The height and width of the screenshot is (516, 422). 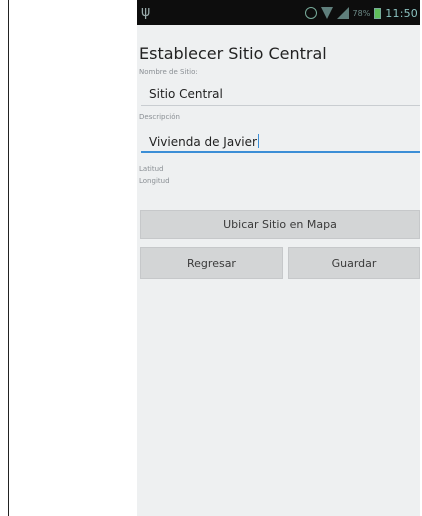 What do you see at coordinates (310, 13) in the screenshot?
I see `alarm-icon` at bounding box center [310, 13].